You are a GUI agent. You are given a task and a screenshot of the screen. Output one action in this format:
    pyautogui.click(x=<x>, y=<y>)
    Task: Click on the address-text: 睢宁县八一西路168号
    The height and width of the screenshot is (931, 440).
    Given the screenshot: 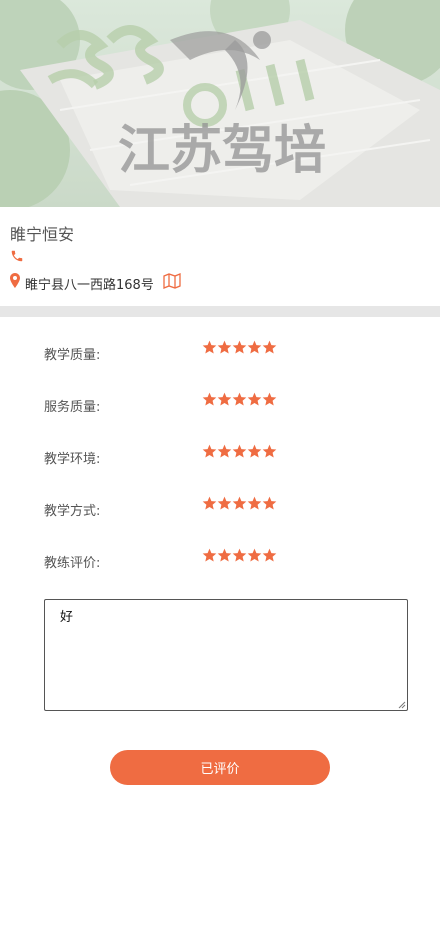 What is the action you would take?
    pyautogui.click(x=89, y=285)
    